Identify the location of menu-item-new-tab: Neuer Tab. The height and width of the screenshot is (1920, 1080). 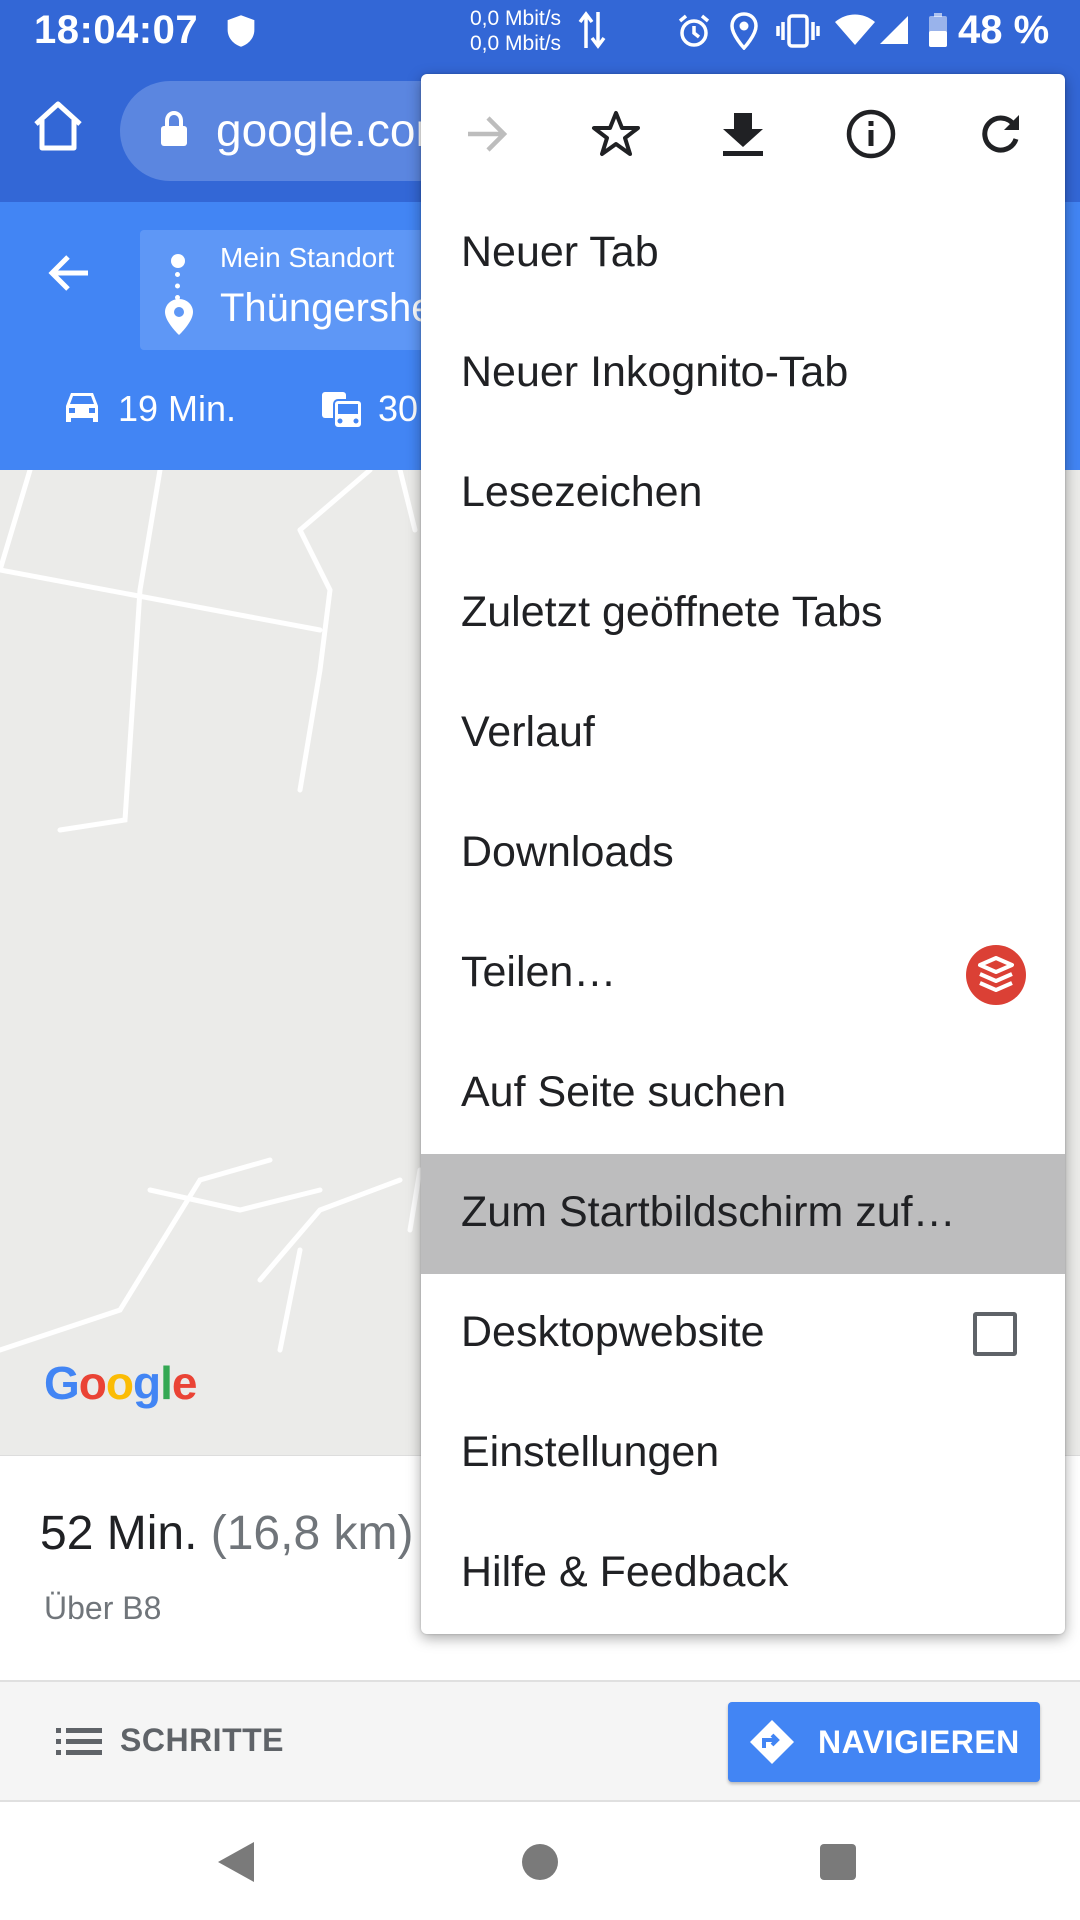
(743, 254).